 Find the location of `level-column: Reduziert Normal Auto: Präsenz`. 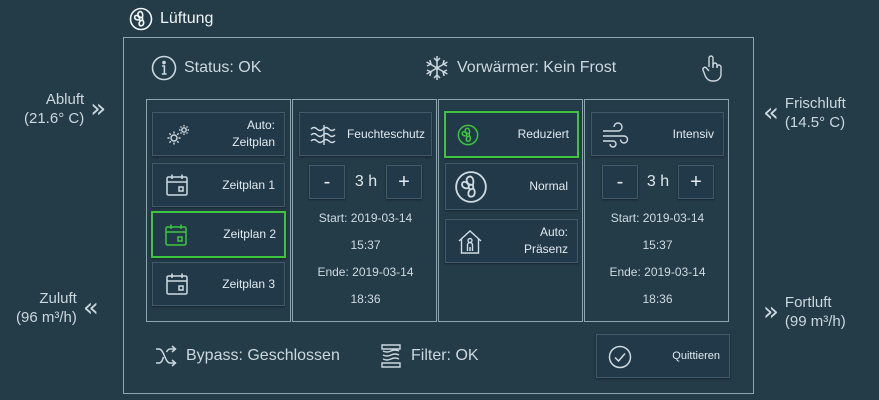

level-column: Reduziert Normal Auto: Präsenz is located at coordinates (510, 210).